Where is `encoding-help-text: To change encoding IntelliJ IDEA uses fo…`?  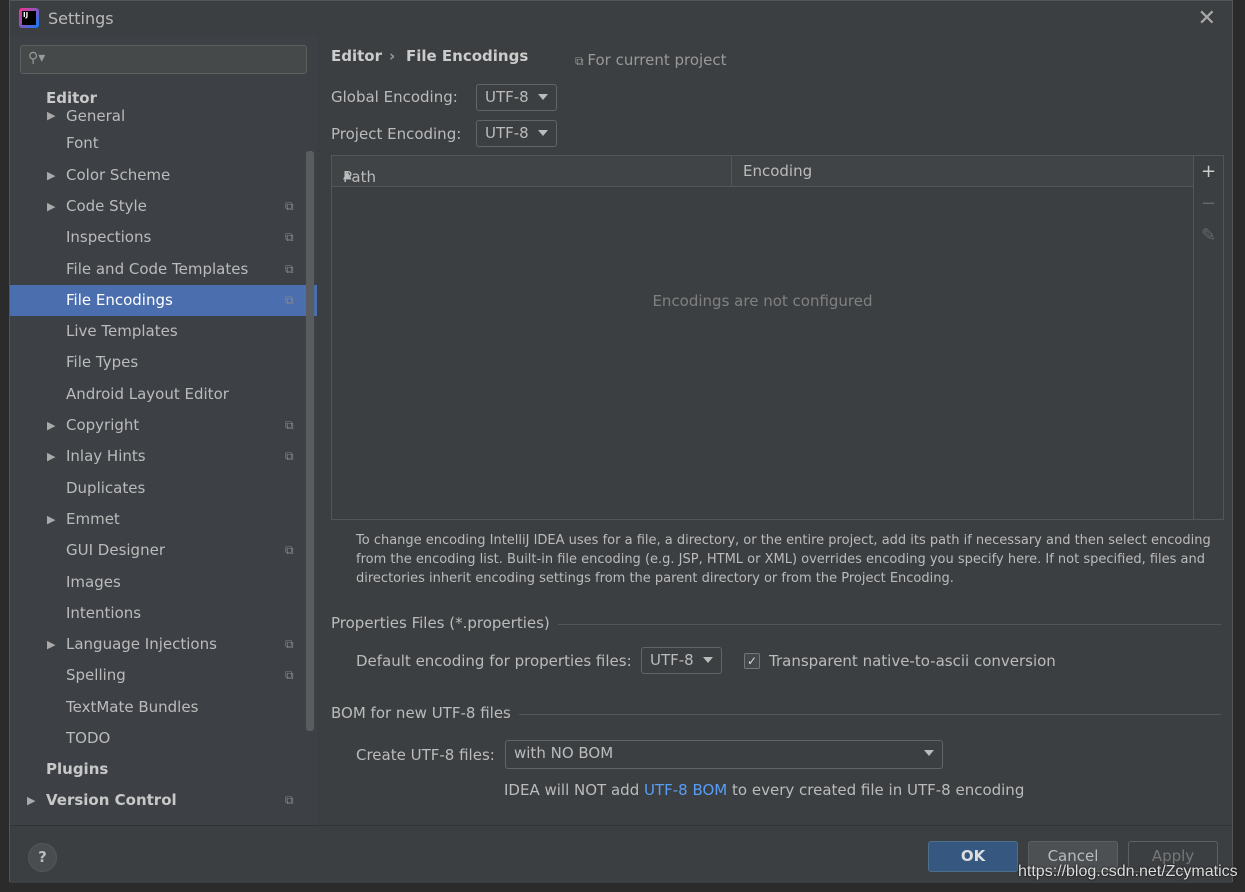
encoding-help-text: To change encoding IntelliJ IDEA uses fo… is located at coordinates (783, 559).